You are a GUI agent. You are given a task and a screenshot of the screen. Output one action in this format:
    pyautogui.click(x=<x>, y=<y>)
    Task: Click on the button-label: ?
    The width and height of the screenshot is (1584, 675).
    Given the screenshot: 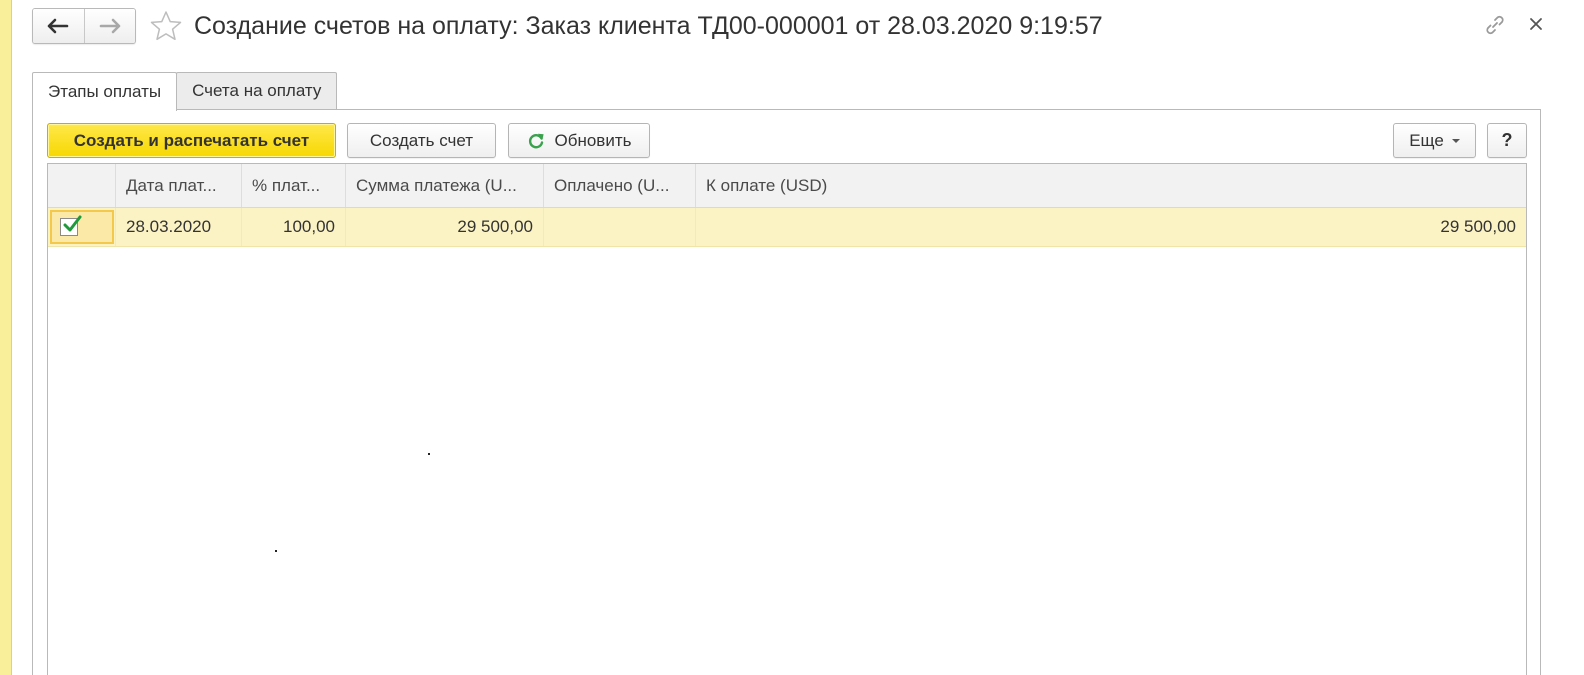 What is the action you would take?
    pyautogui.click(x=1507, y=140)
    